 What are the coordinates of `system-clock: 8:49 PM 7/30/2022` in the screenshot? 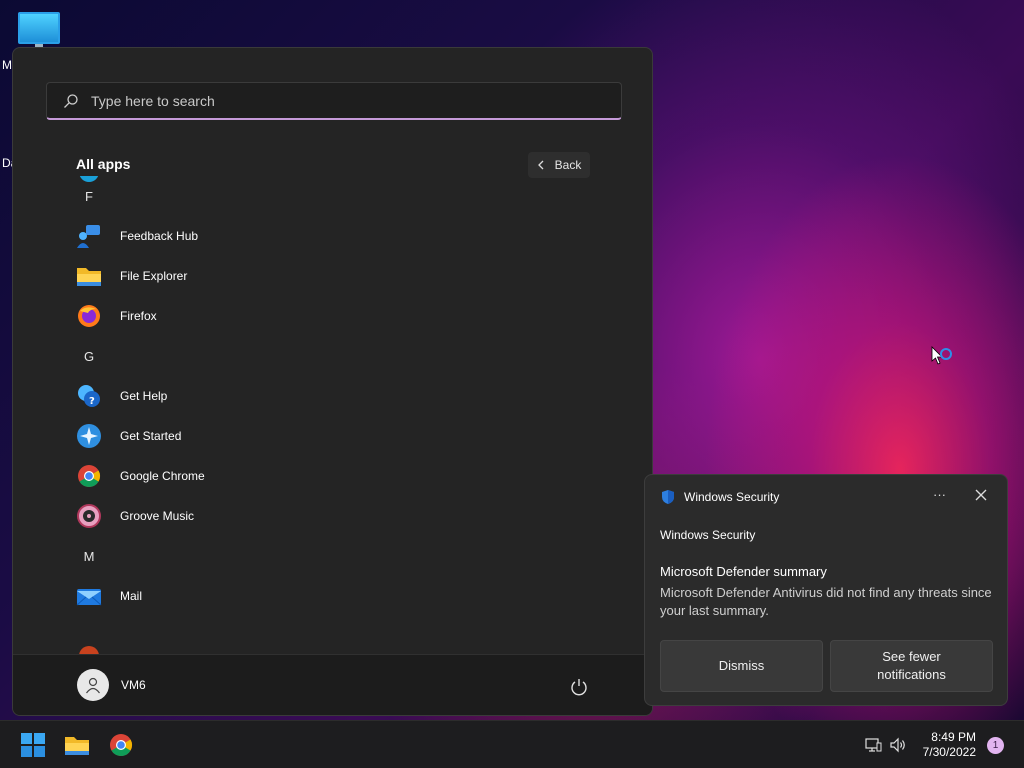 It's located at (945, 745).